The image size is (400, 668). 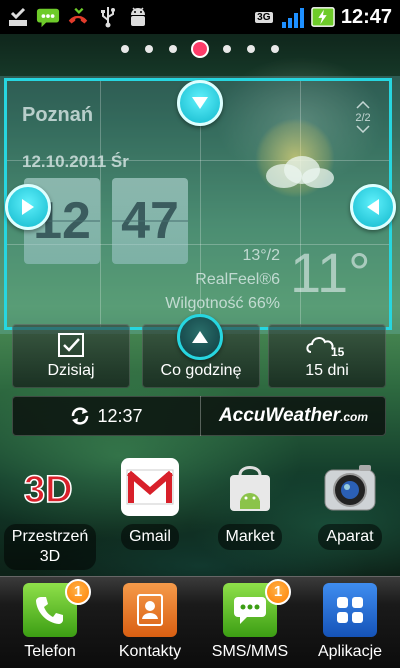 I want to click on signal-strength-icon, so click(x=293, y=17).